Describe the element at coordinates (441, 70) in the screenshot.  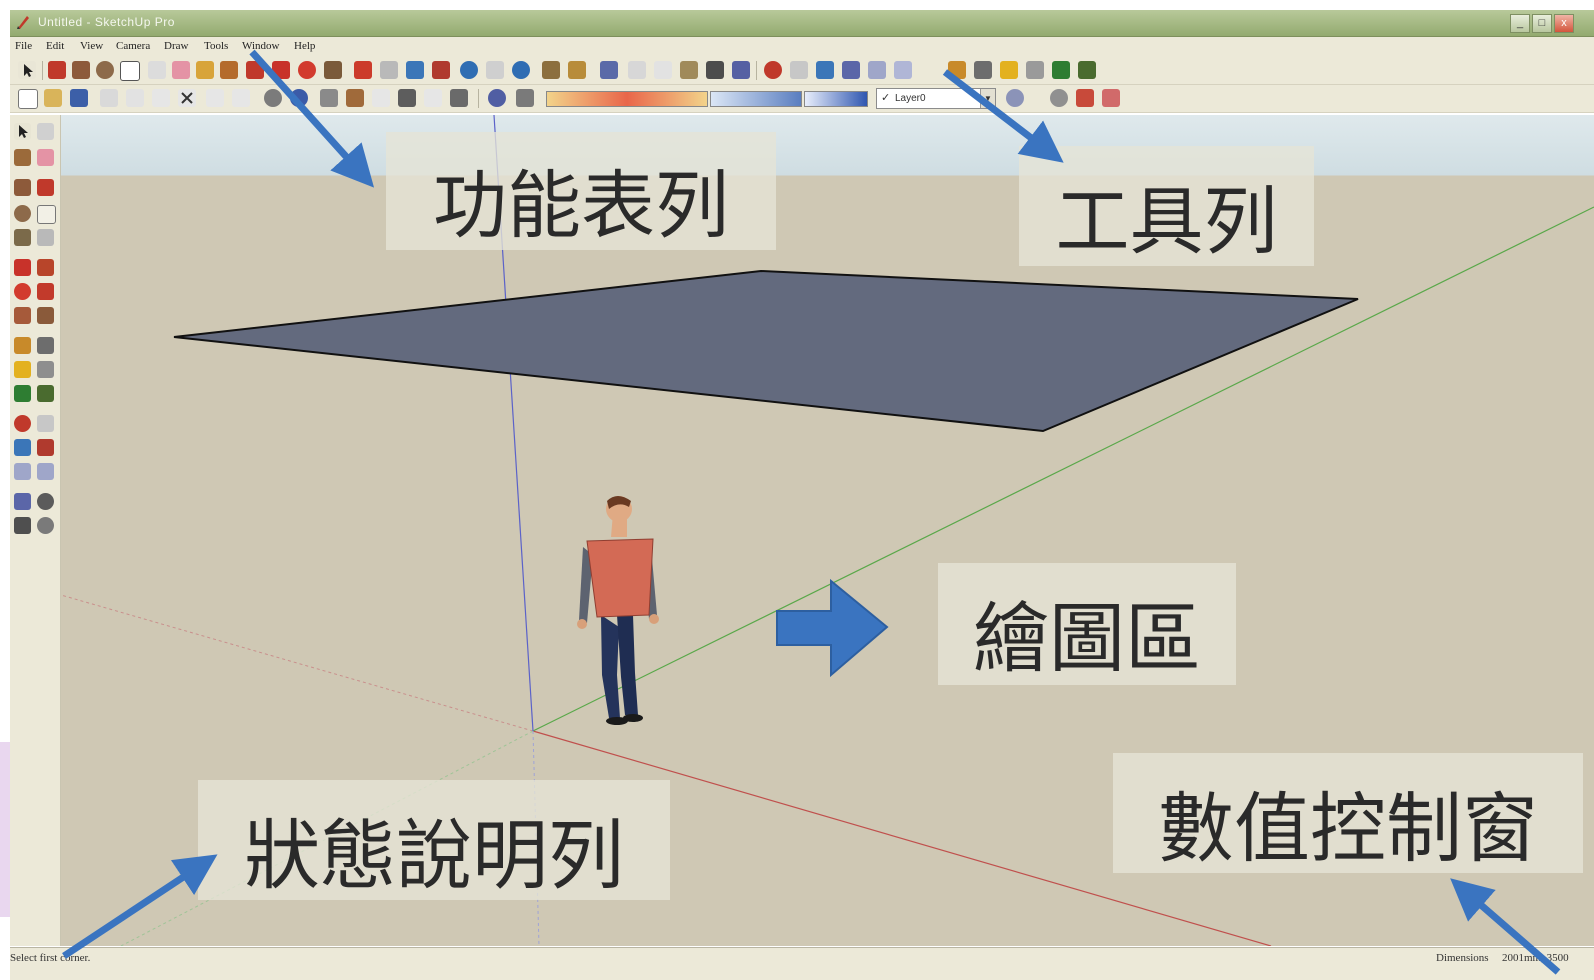
I see `zoom-extents-icon` at that location.